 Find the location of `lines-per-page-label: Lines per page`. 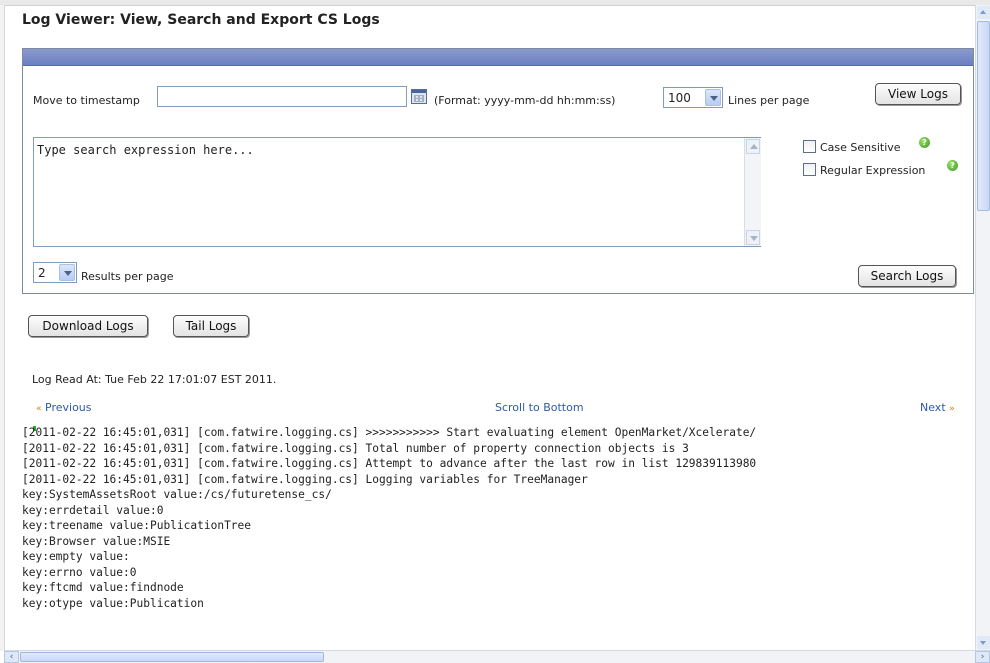

lines-per-page-label: Lines per page is located at coordinates (769, 100).